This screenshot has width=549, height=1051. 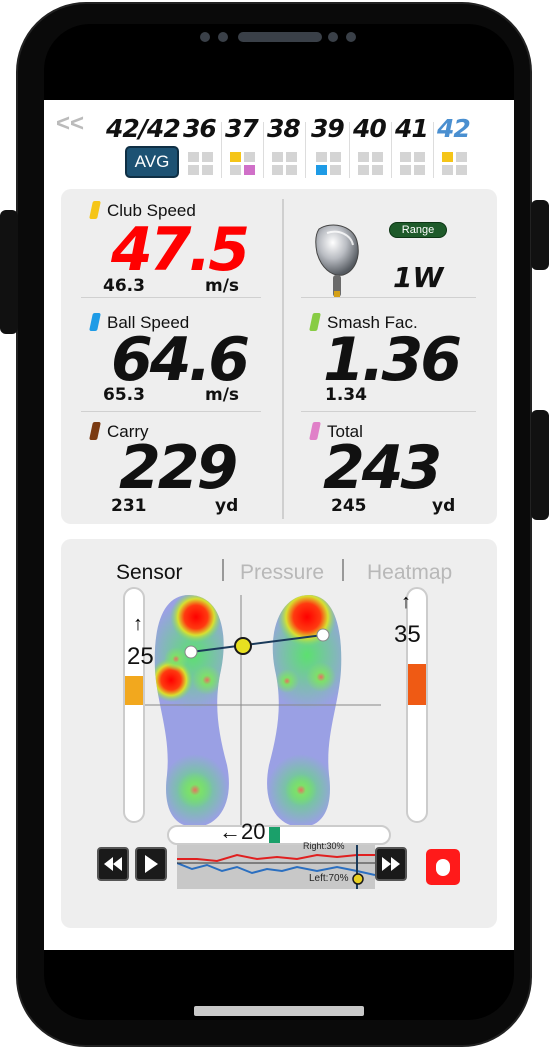 What do you see at coordinates (134, 690) in the screenshot?
I see `left-gauge-fill` at bounding box center [134, 690].